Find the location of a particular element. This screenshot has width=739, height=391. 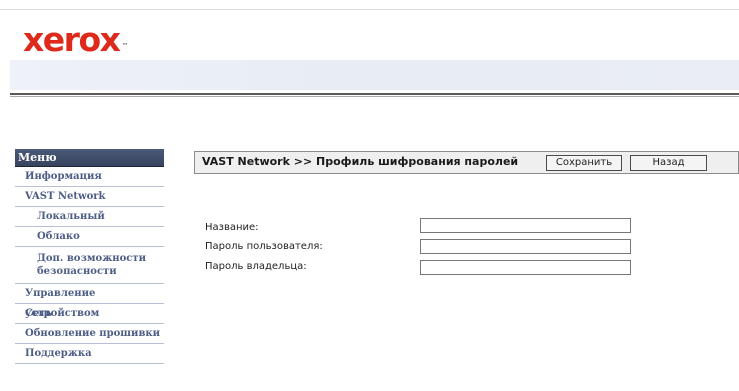

user-password-label: Пароль пользователя: is located at coordinates (264, 246).